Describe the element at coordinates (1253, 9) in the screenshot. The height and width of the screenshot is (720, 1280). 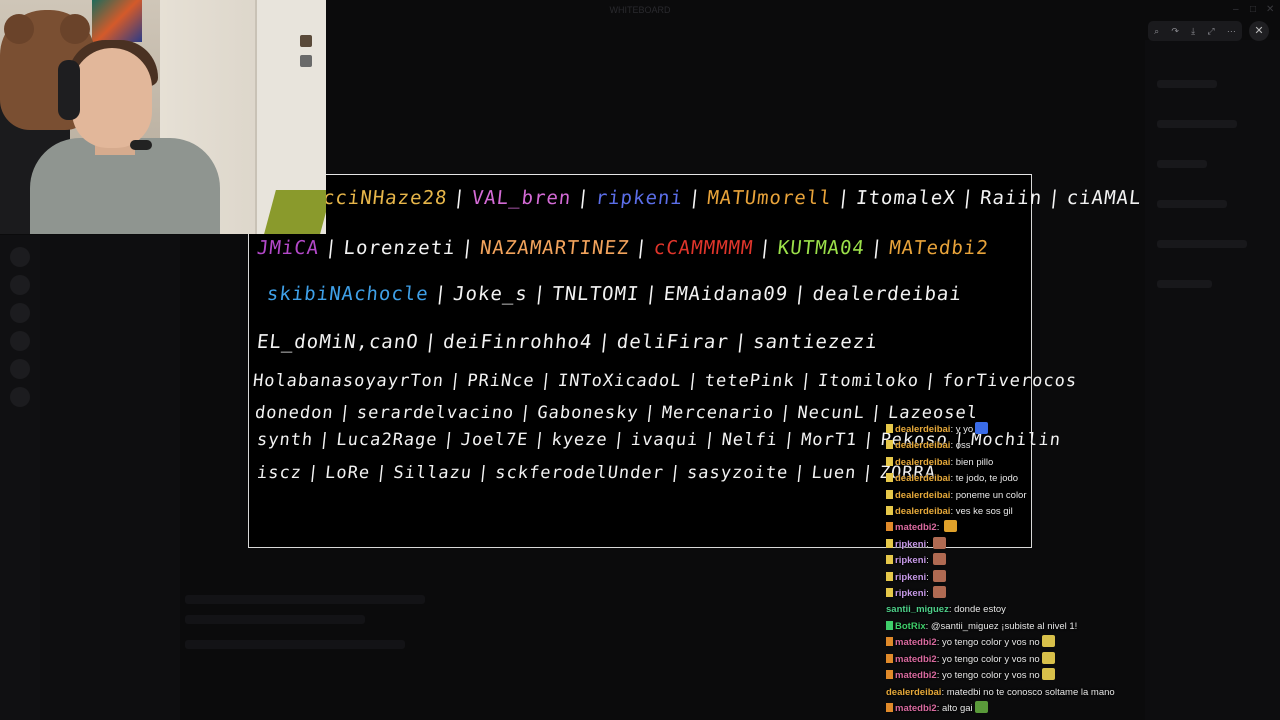
I see `maximize-button: □` at that location.